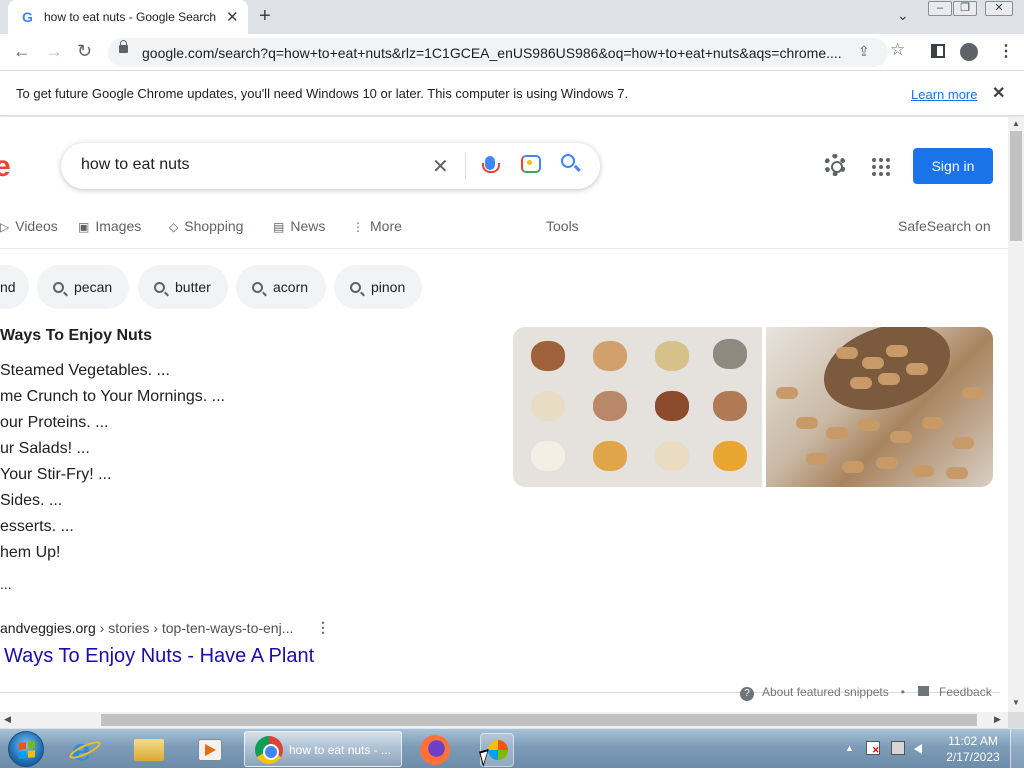  I want to click on tools-button: Tools, so click(562, 226).